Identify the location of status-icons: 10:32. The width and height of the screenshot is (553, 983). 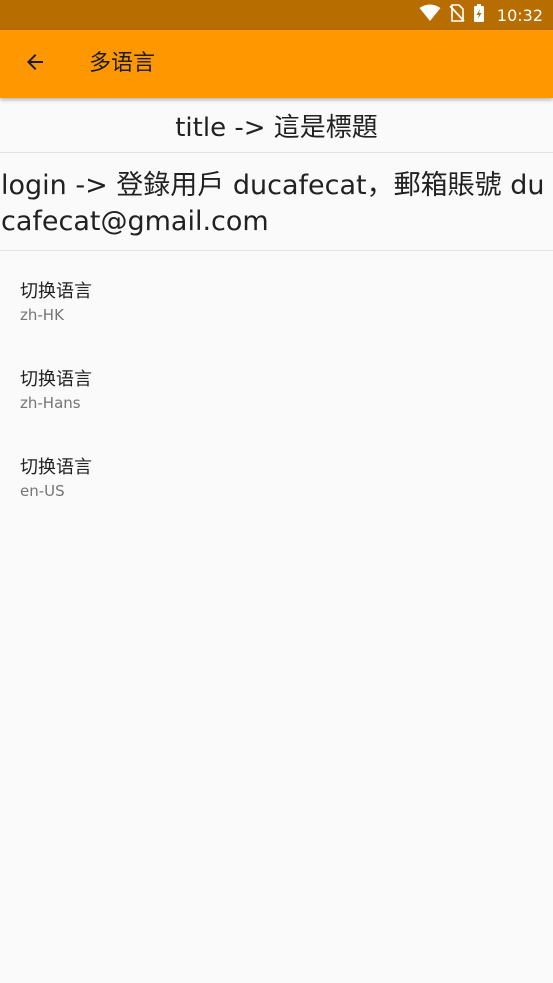
(481, 15).